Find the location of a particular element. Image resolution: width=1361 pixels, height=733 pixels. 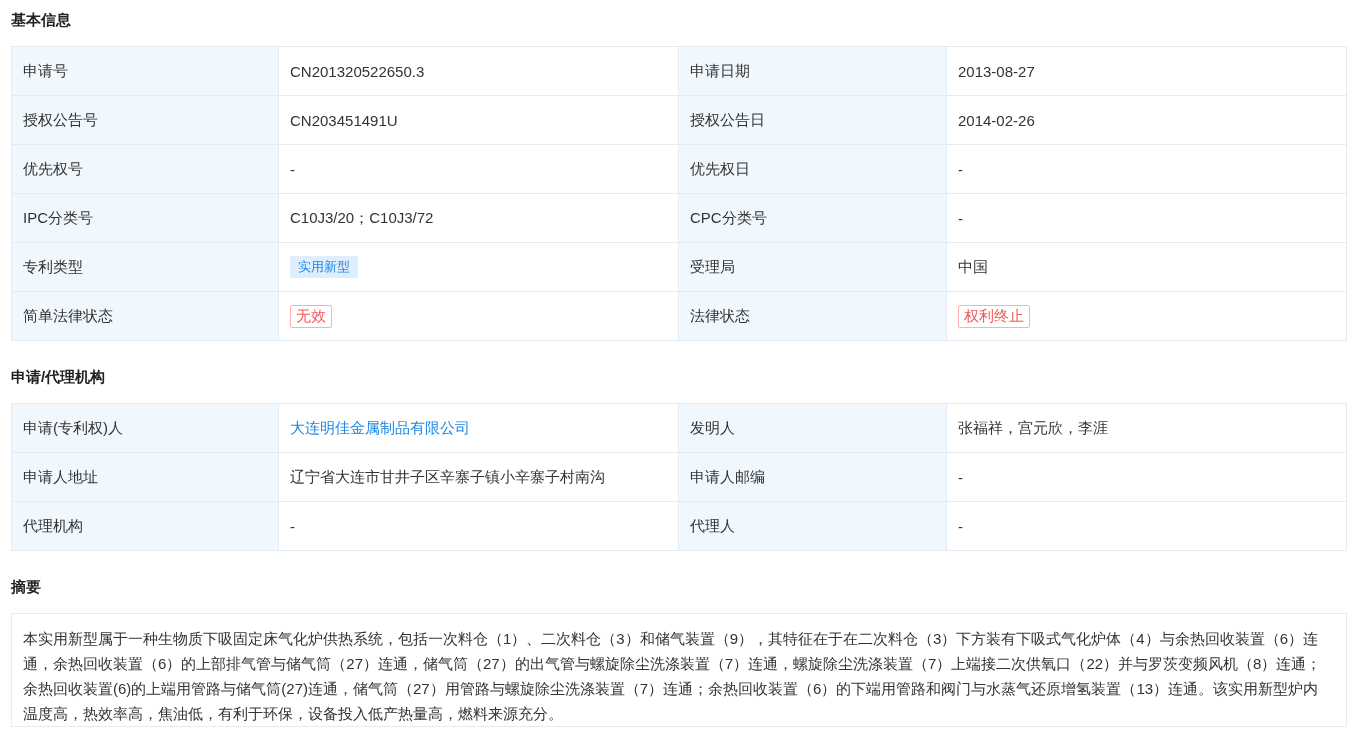

label-cell: 专利类型 is located at coordinates (145, 267).